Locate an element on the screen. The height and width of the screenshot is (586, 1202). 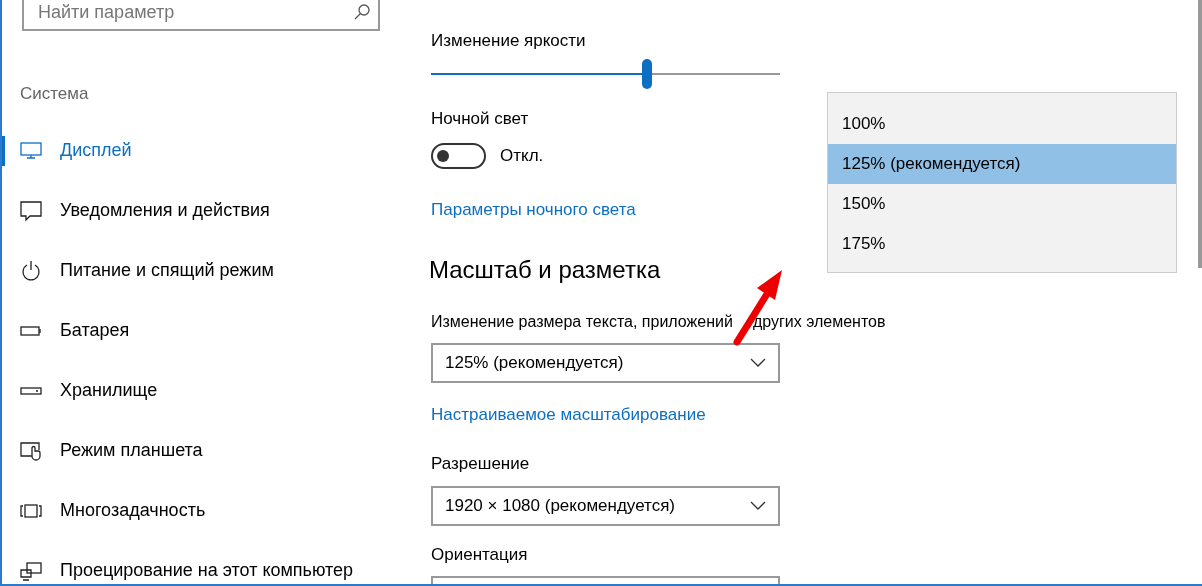
sidebar-item: Режим планшета is located at coordinates (201, 450).